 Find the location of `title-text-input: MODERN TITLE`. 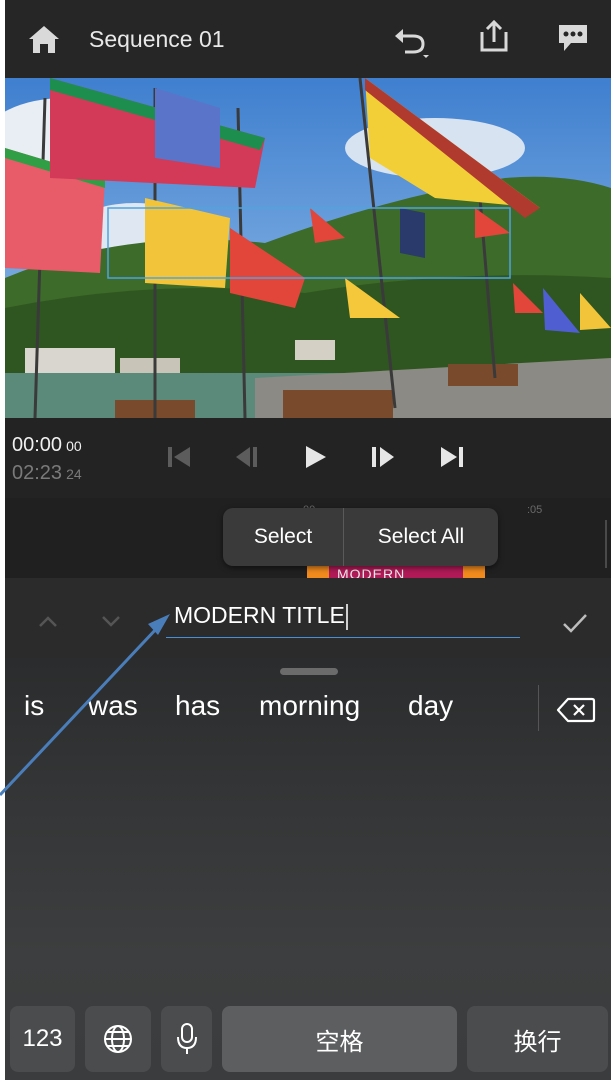

title-text-input: MODERN TITLE is located at coordinates (343, 618).